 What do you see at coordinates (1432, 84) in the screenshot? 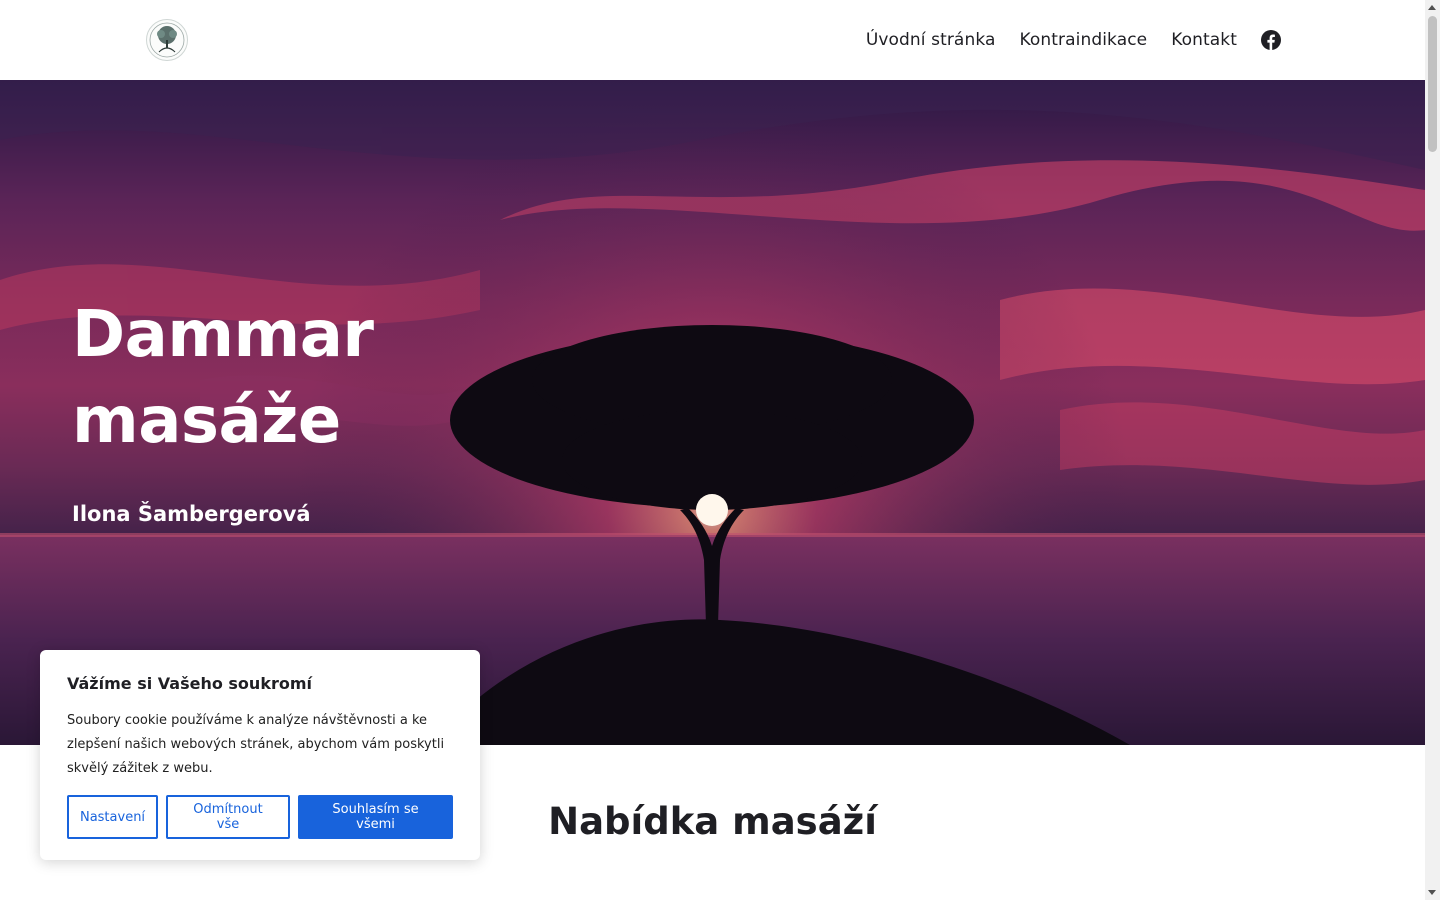
I see `scrollbar-thumb` at bounding box center [1432, 84].